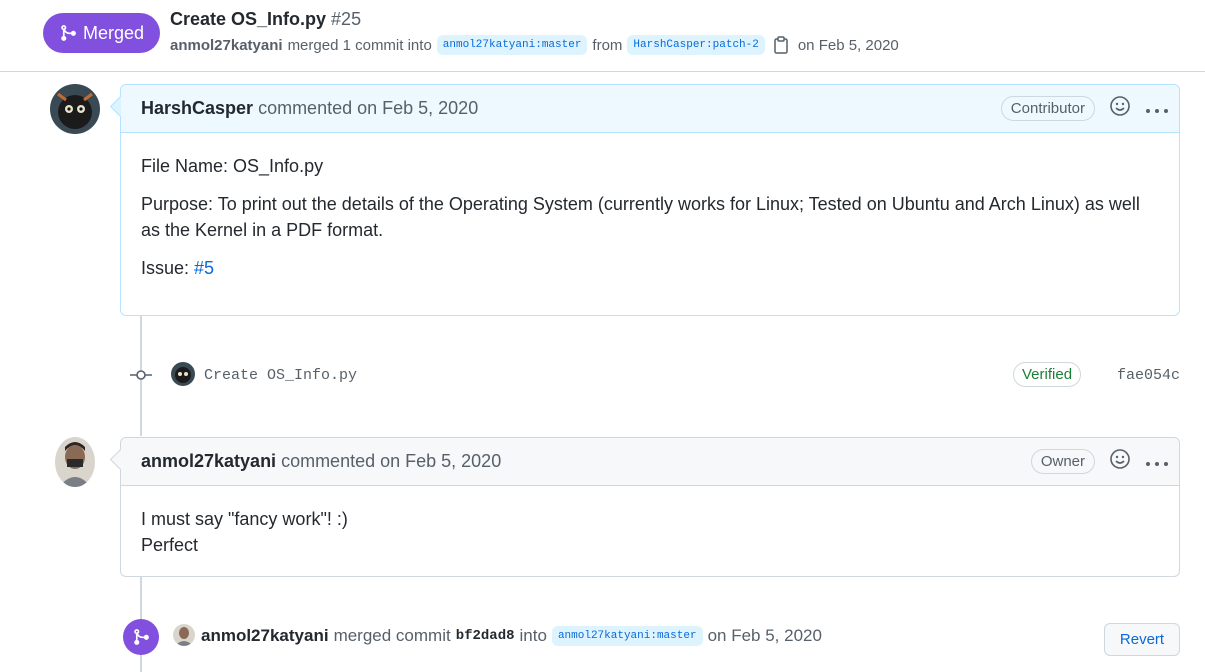 The width and height of the screenshot is (1205, 672). Describe the element at coordinates (1047, 374) in the screenshot. I see `verified-badge: Verified` at that location.